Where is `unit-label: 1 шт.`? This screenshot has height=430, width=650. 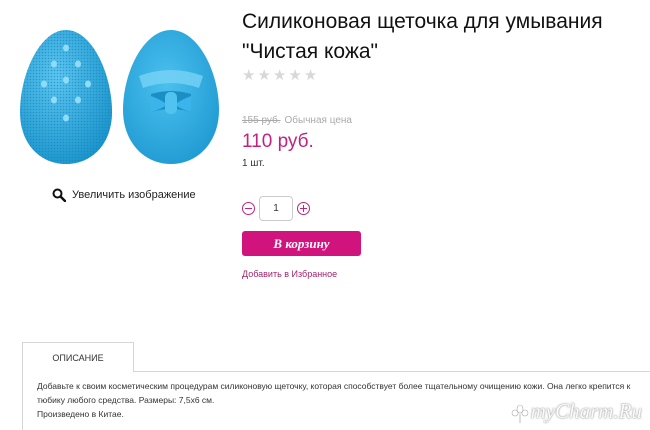
unit-label: 1 шт. is located at coordinates (253, 163).